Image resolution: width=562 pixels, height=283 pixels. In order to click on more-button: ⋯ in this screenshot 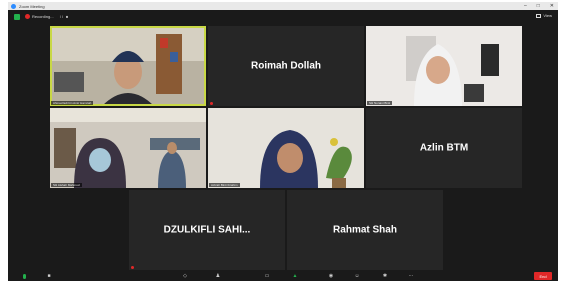, I will do `click(411, 276)`.